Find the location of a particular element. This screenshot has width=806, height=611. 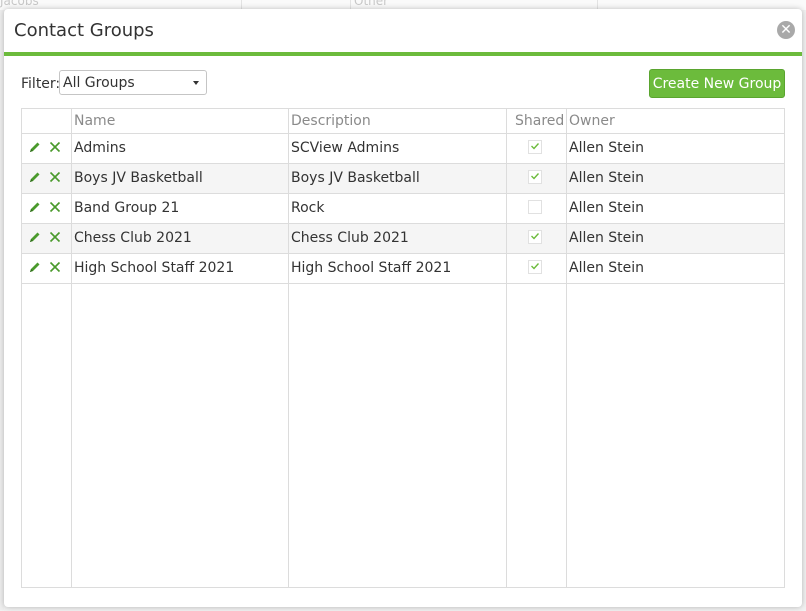

column-header-description: Description is located at coordinates (331, 121).